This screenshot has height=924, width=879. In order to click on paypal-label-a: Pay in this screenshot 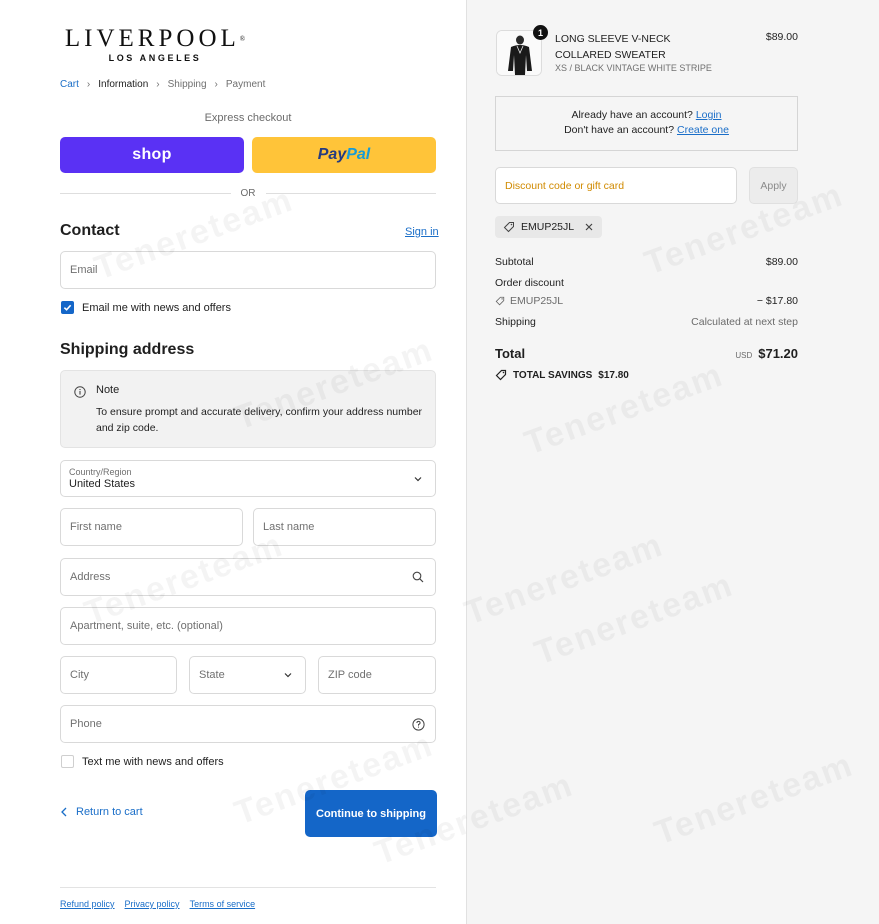, I will do `click(332, 154)`.